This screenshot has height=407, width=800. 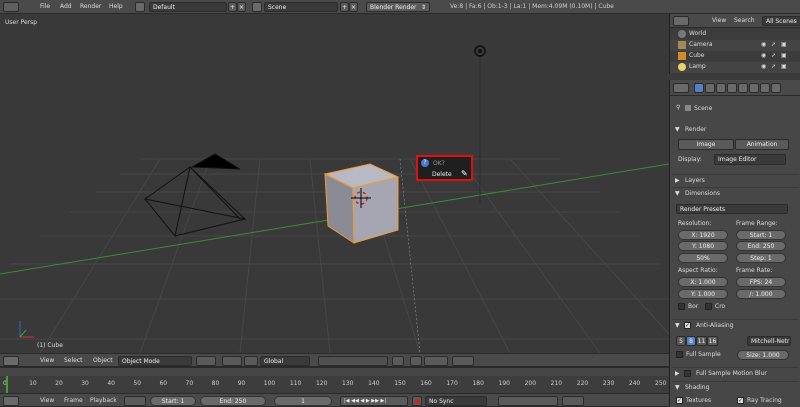 I want to click on dimensions-panel-header: ▼ Dimensions, so click(x=735, y=192).